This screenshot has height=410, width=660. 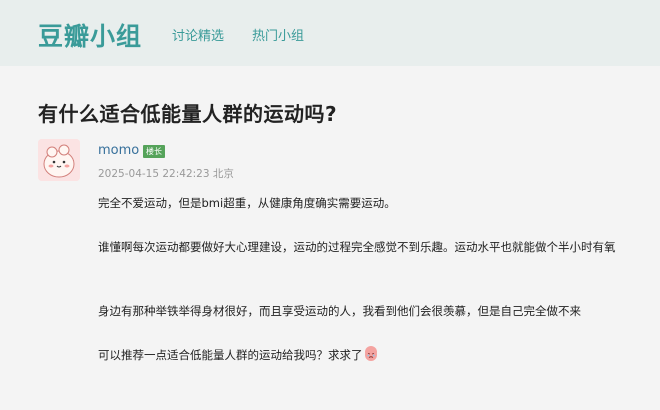 I want to click on post-timestamp: 2025-04-15 22:42:23 北京, so click(x=166, y=174).